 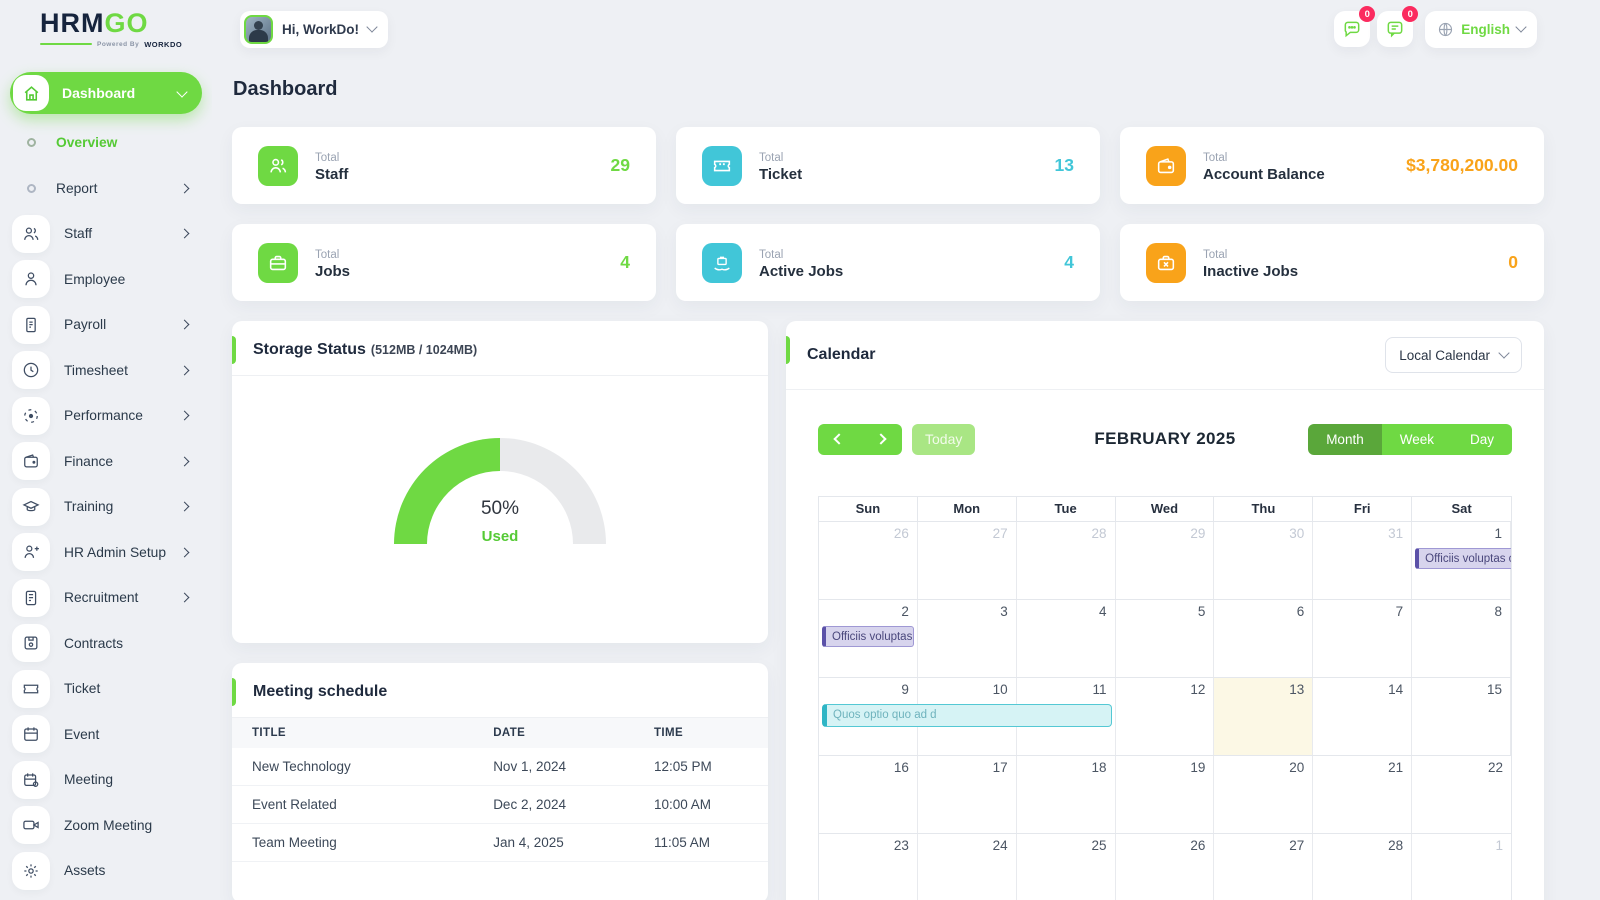 What do you see at coordinates (106, 780) in the screenshot?
I see `sidebar-item-meeting: Meeting` at bounding box center [106, 780].